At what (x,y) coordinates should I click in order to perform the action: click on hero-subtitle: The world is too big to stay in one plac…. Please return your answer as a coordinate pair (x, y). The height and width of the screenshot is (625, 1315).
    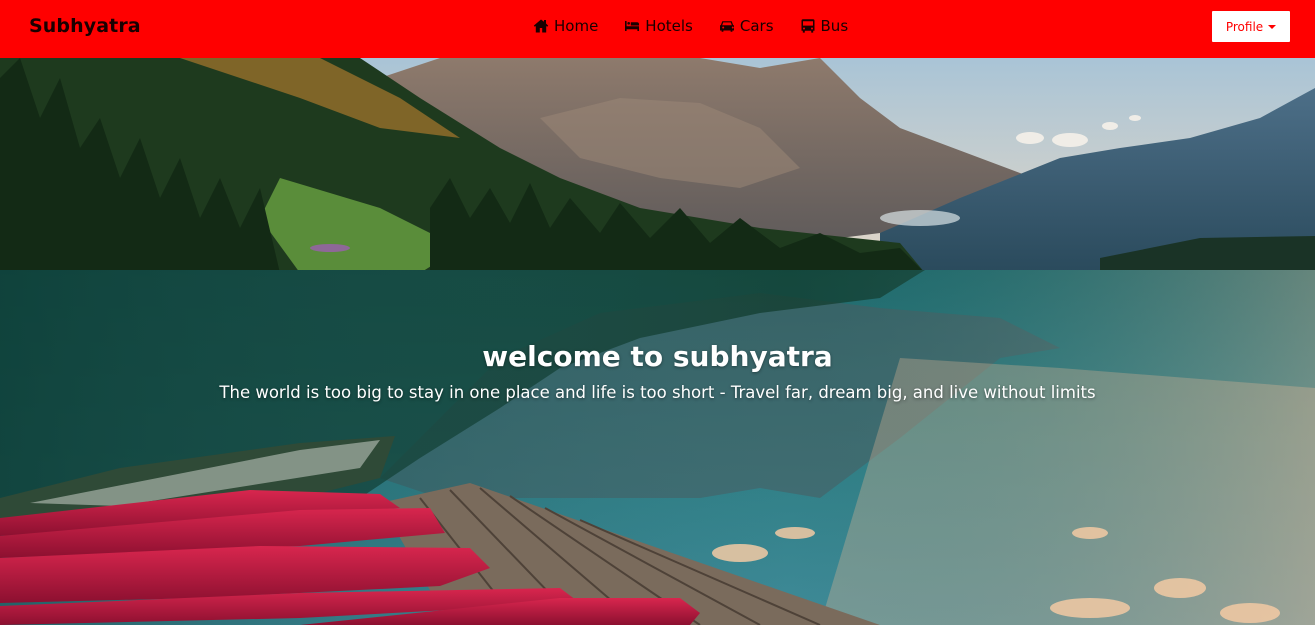
    Looking at the image, I should click on (657, 392).